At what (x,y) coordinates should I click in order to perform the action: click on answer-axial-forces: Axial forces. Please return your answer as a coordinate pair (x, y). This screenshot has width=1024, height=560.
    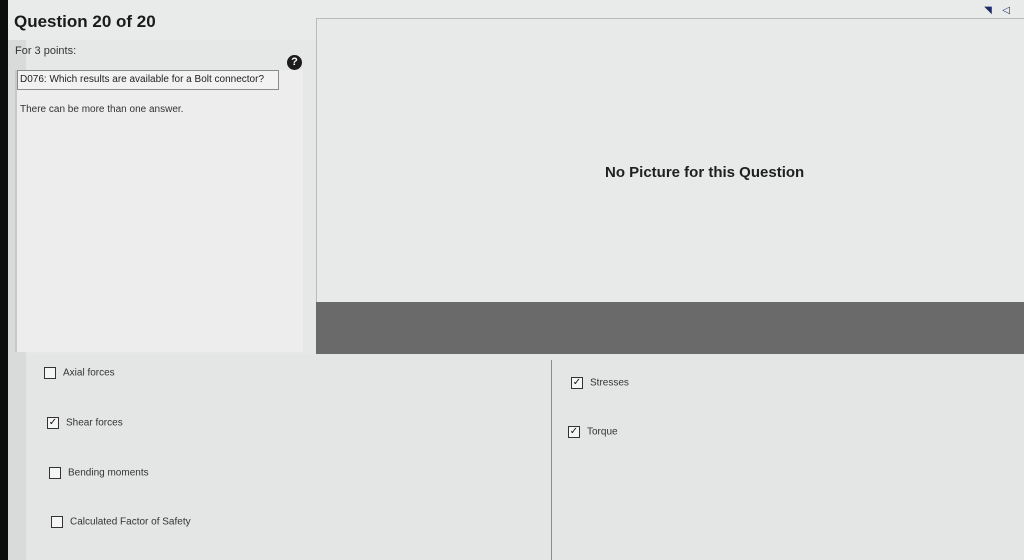
    Looking at the image, I should click on (79, 373).